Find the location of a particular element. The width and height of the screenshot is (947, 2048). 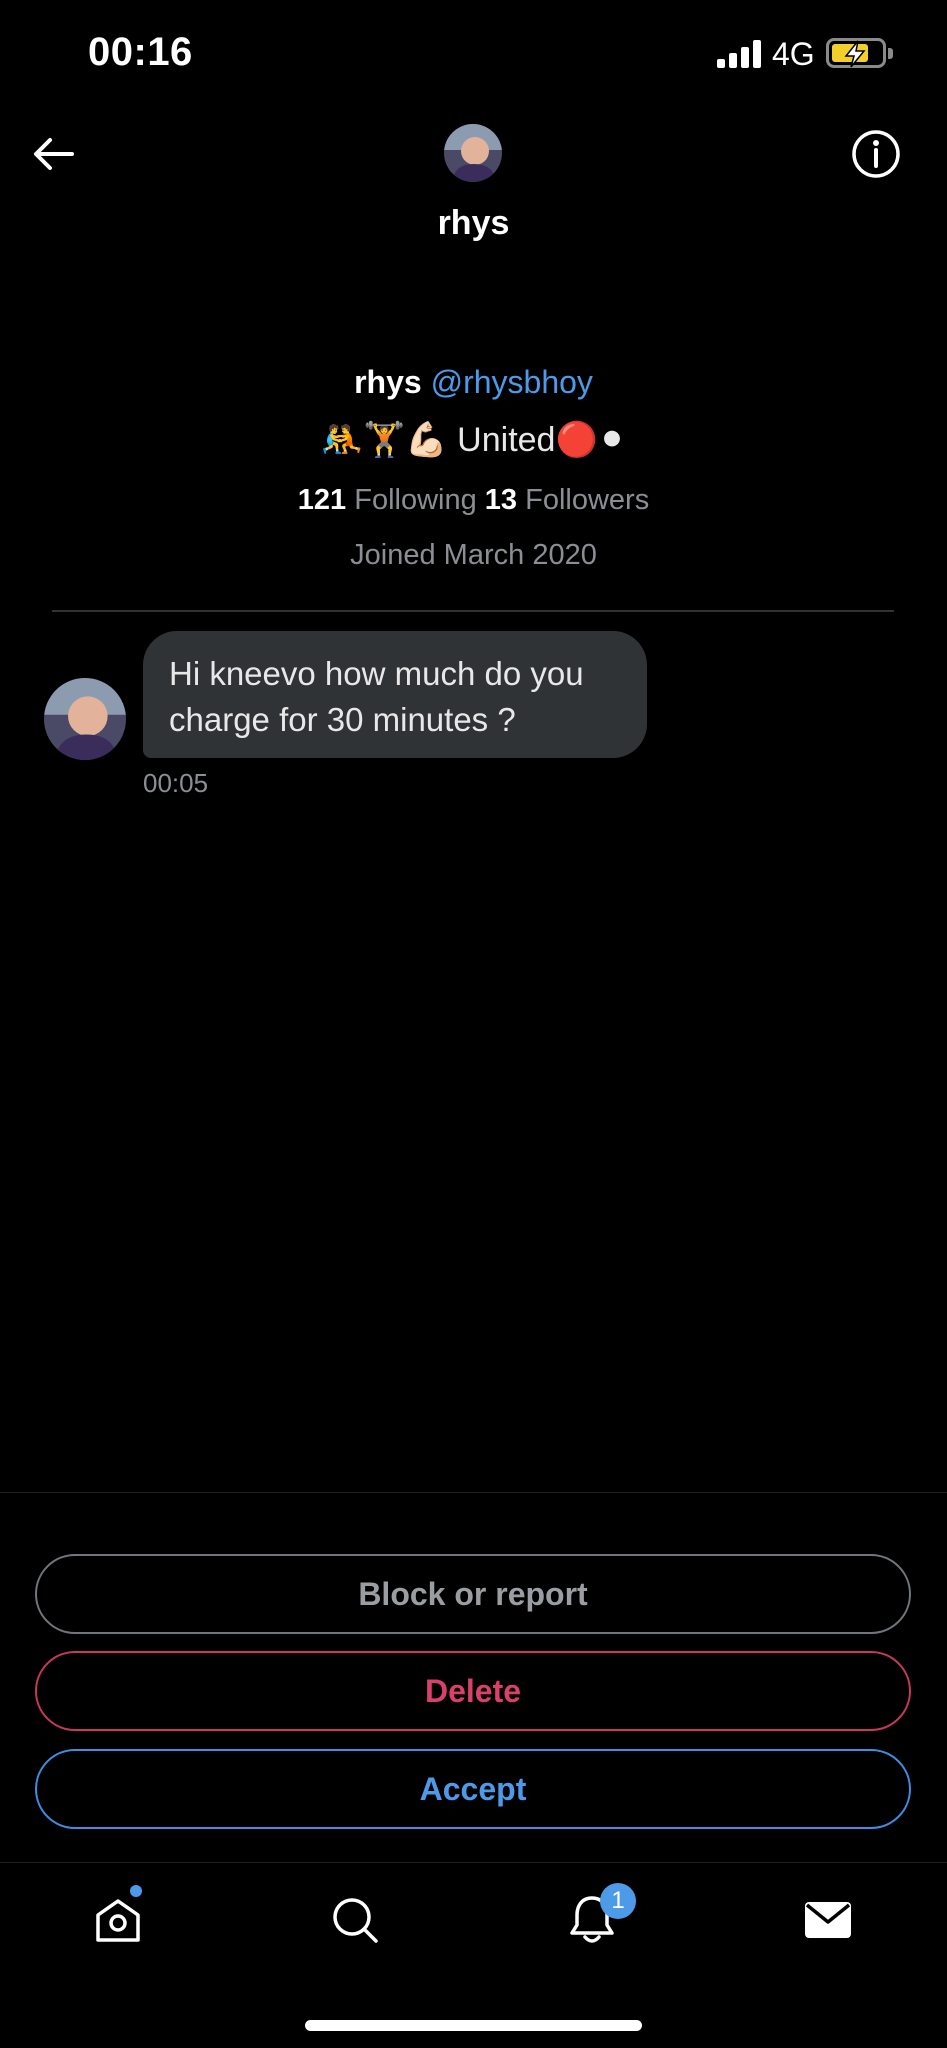

action-area-divider is located at coordinates (473, 1492).